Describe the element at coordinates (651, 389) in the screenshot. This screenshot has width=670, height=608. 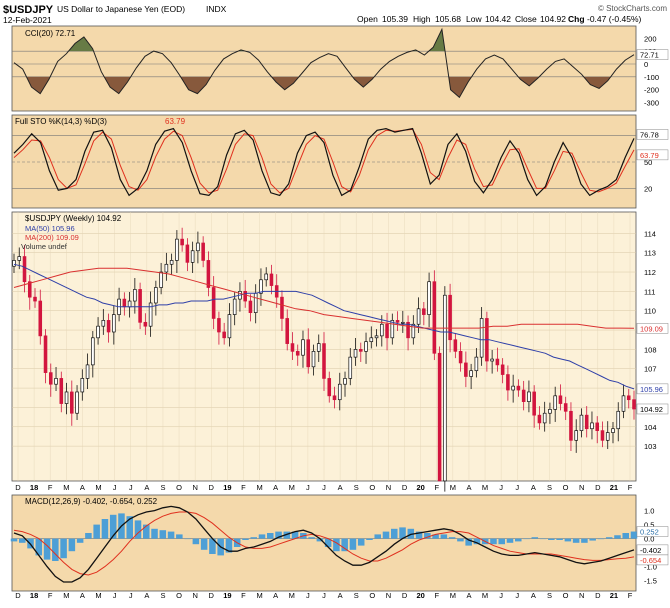
I see `ma50-value: 105.96` at that location.